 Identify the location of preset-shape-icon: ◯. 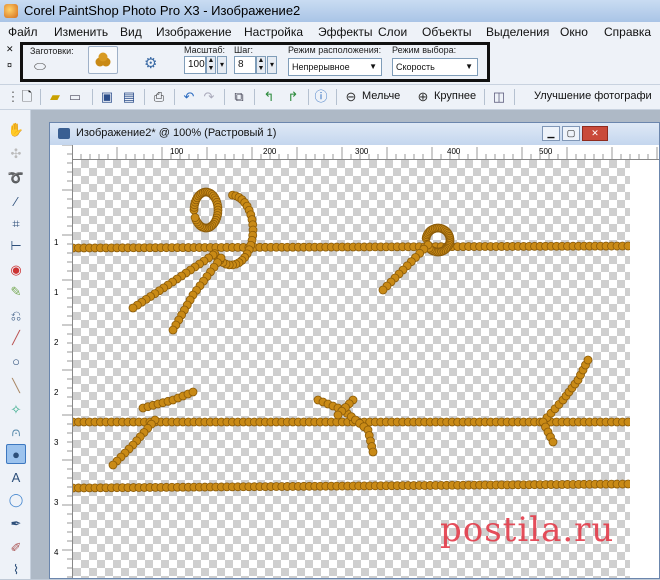
(16, 500).